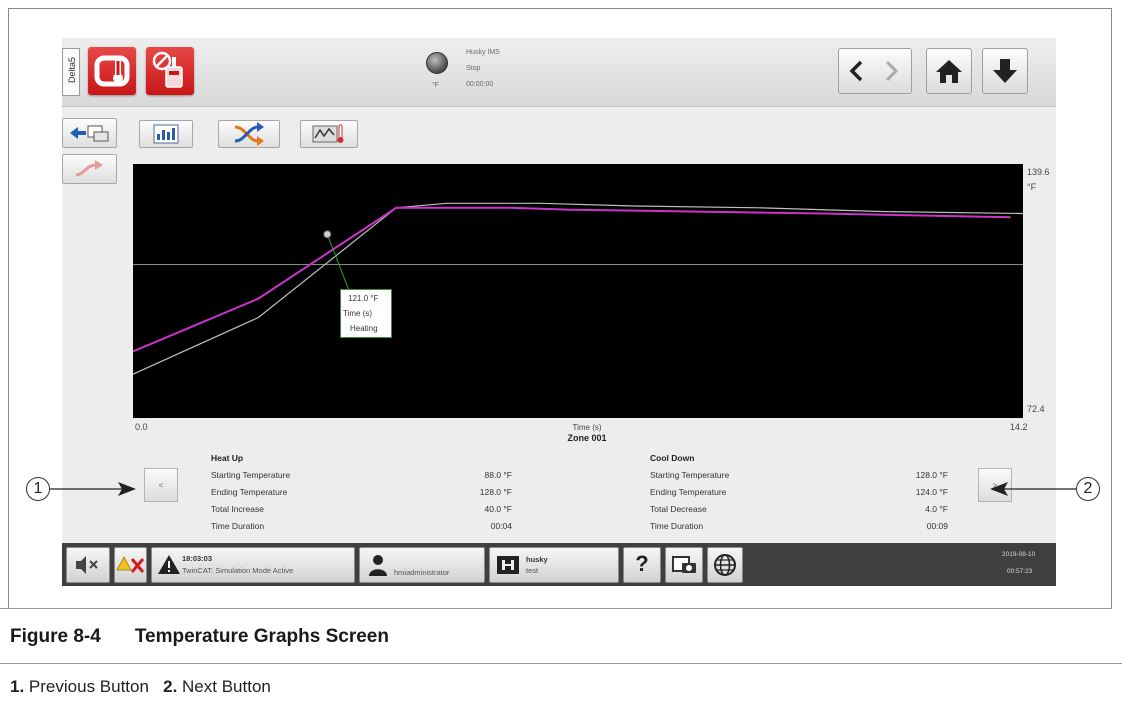  Describe the element at coordinates (473, 68) in the screenshot. I see `status-state: Stop` at that location.